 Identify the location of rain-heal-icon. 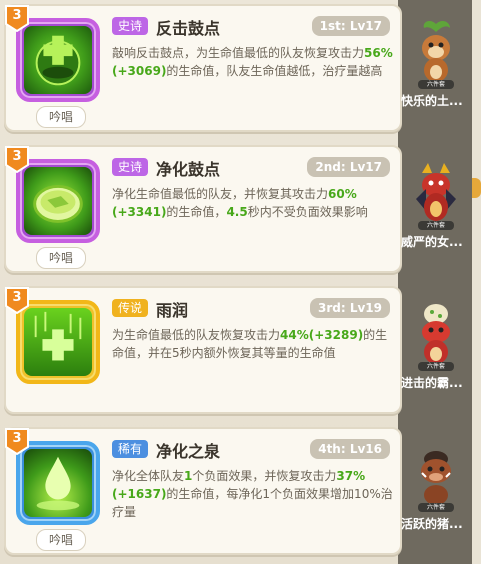
(58, 342).